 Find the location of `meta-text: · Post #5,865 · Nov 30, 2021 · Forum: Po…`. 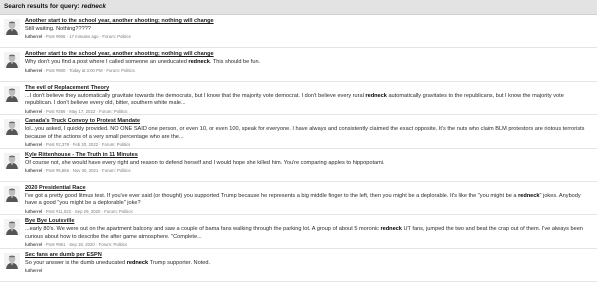

meta-text: · Post #5,865 · Nov 30, 2021 · Forum: Po… is located at coordinates (86, 170).